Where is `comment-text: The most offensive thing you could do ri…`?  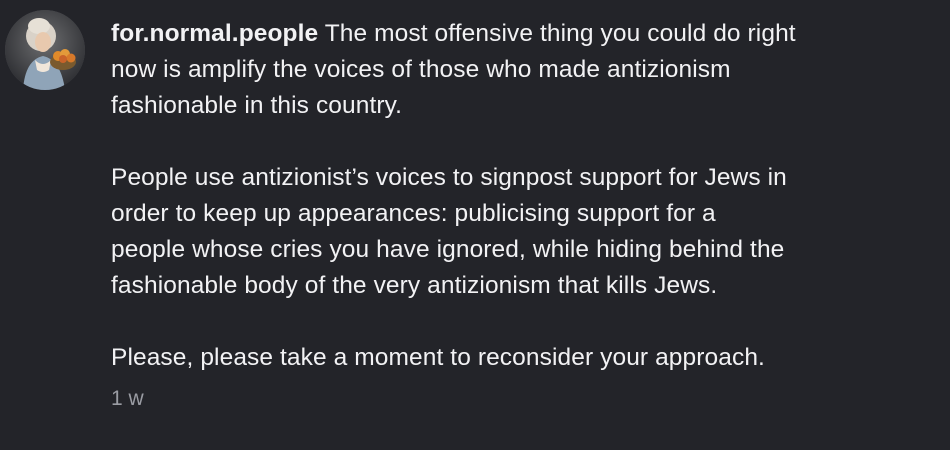
comment-text: The most offensive thing you could do ri… is located at coordinates (557, 33).